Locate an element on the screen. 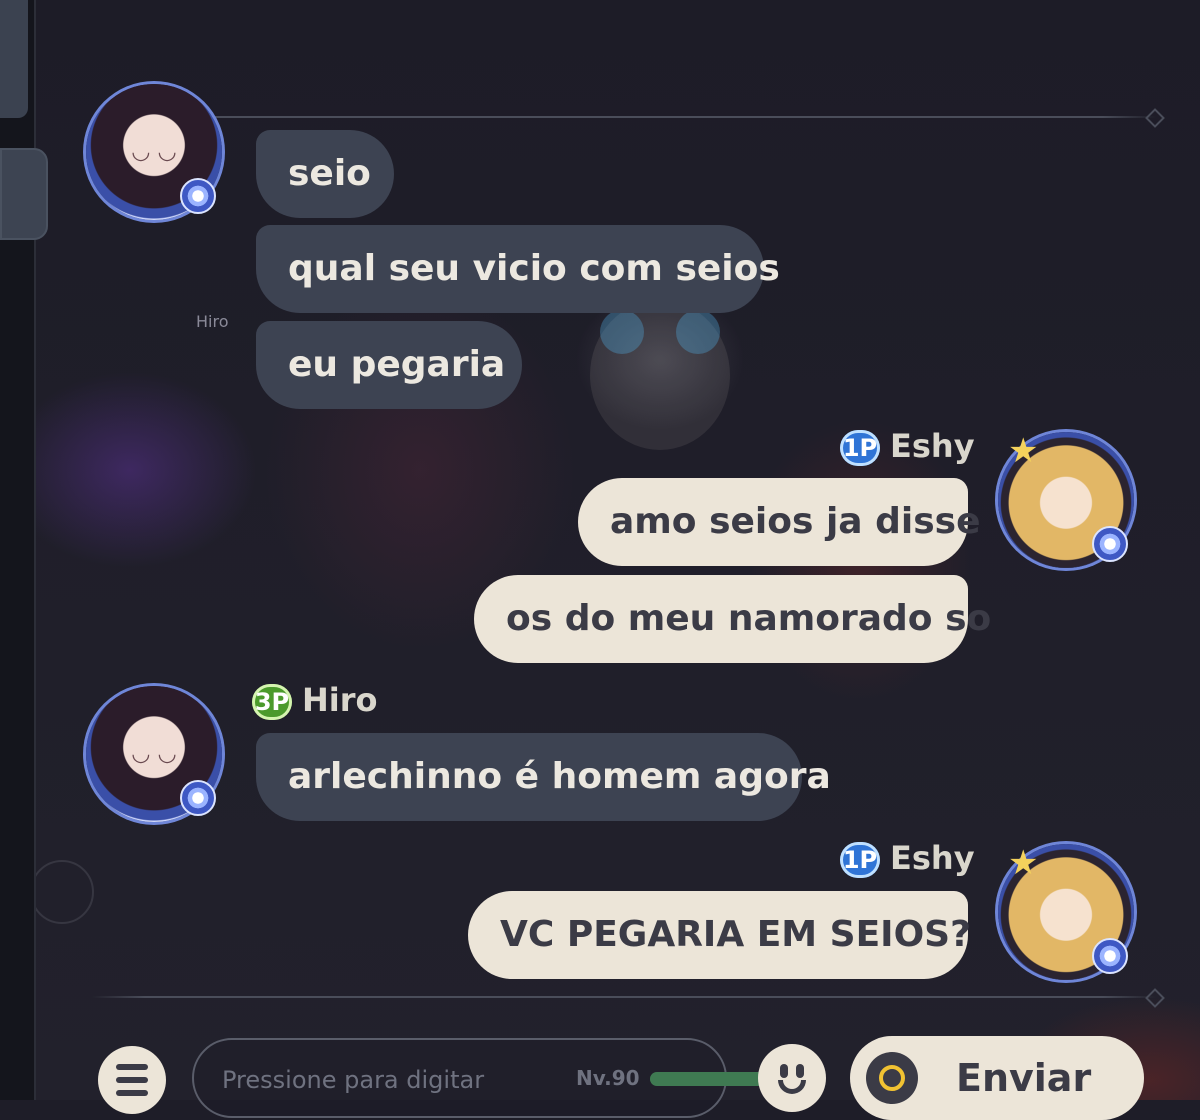 This screenshot has width=1200, height=1120. chat-input: Pressione para digitar is located at coordinates (459, 1078).